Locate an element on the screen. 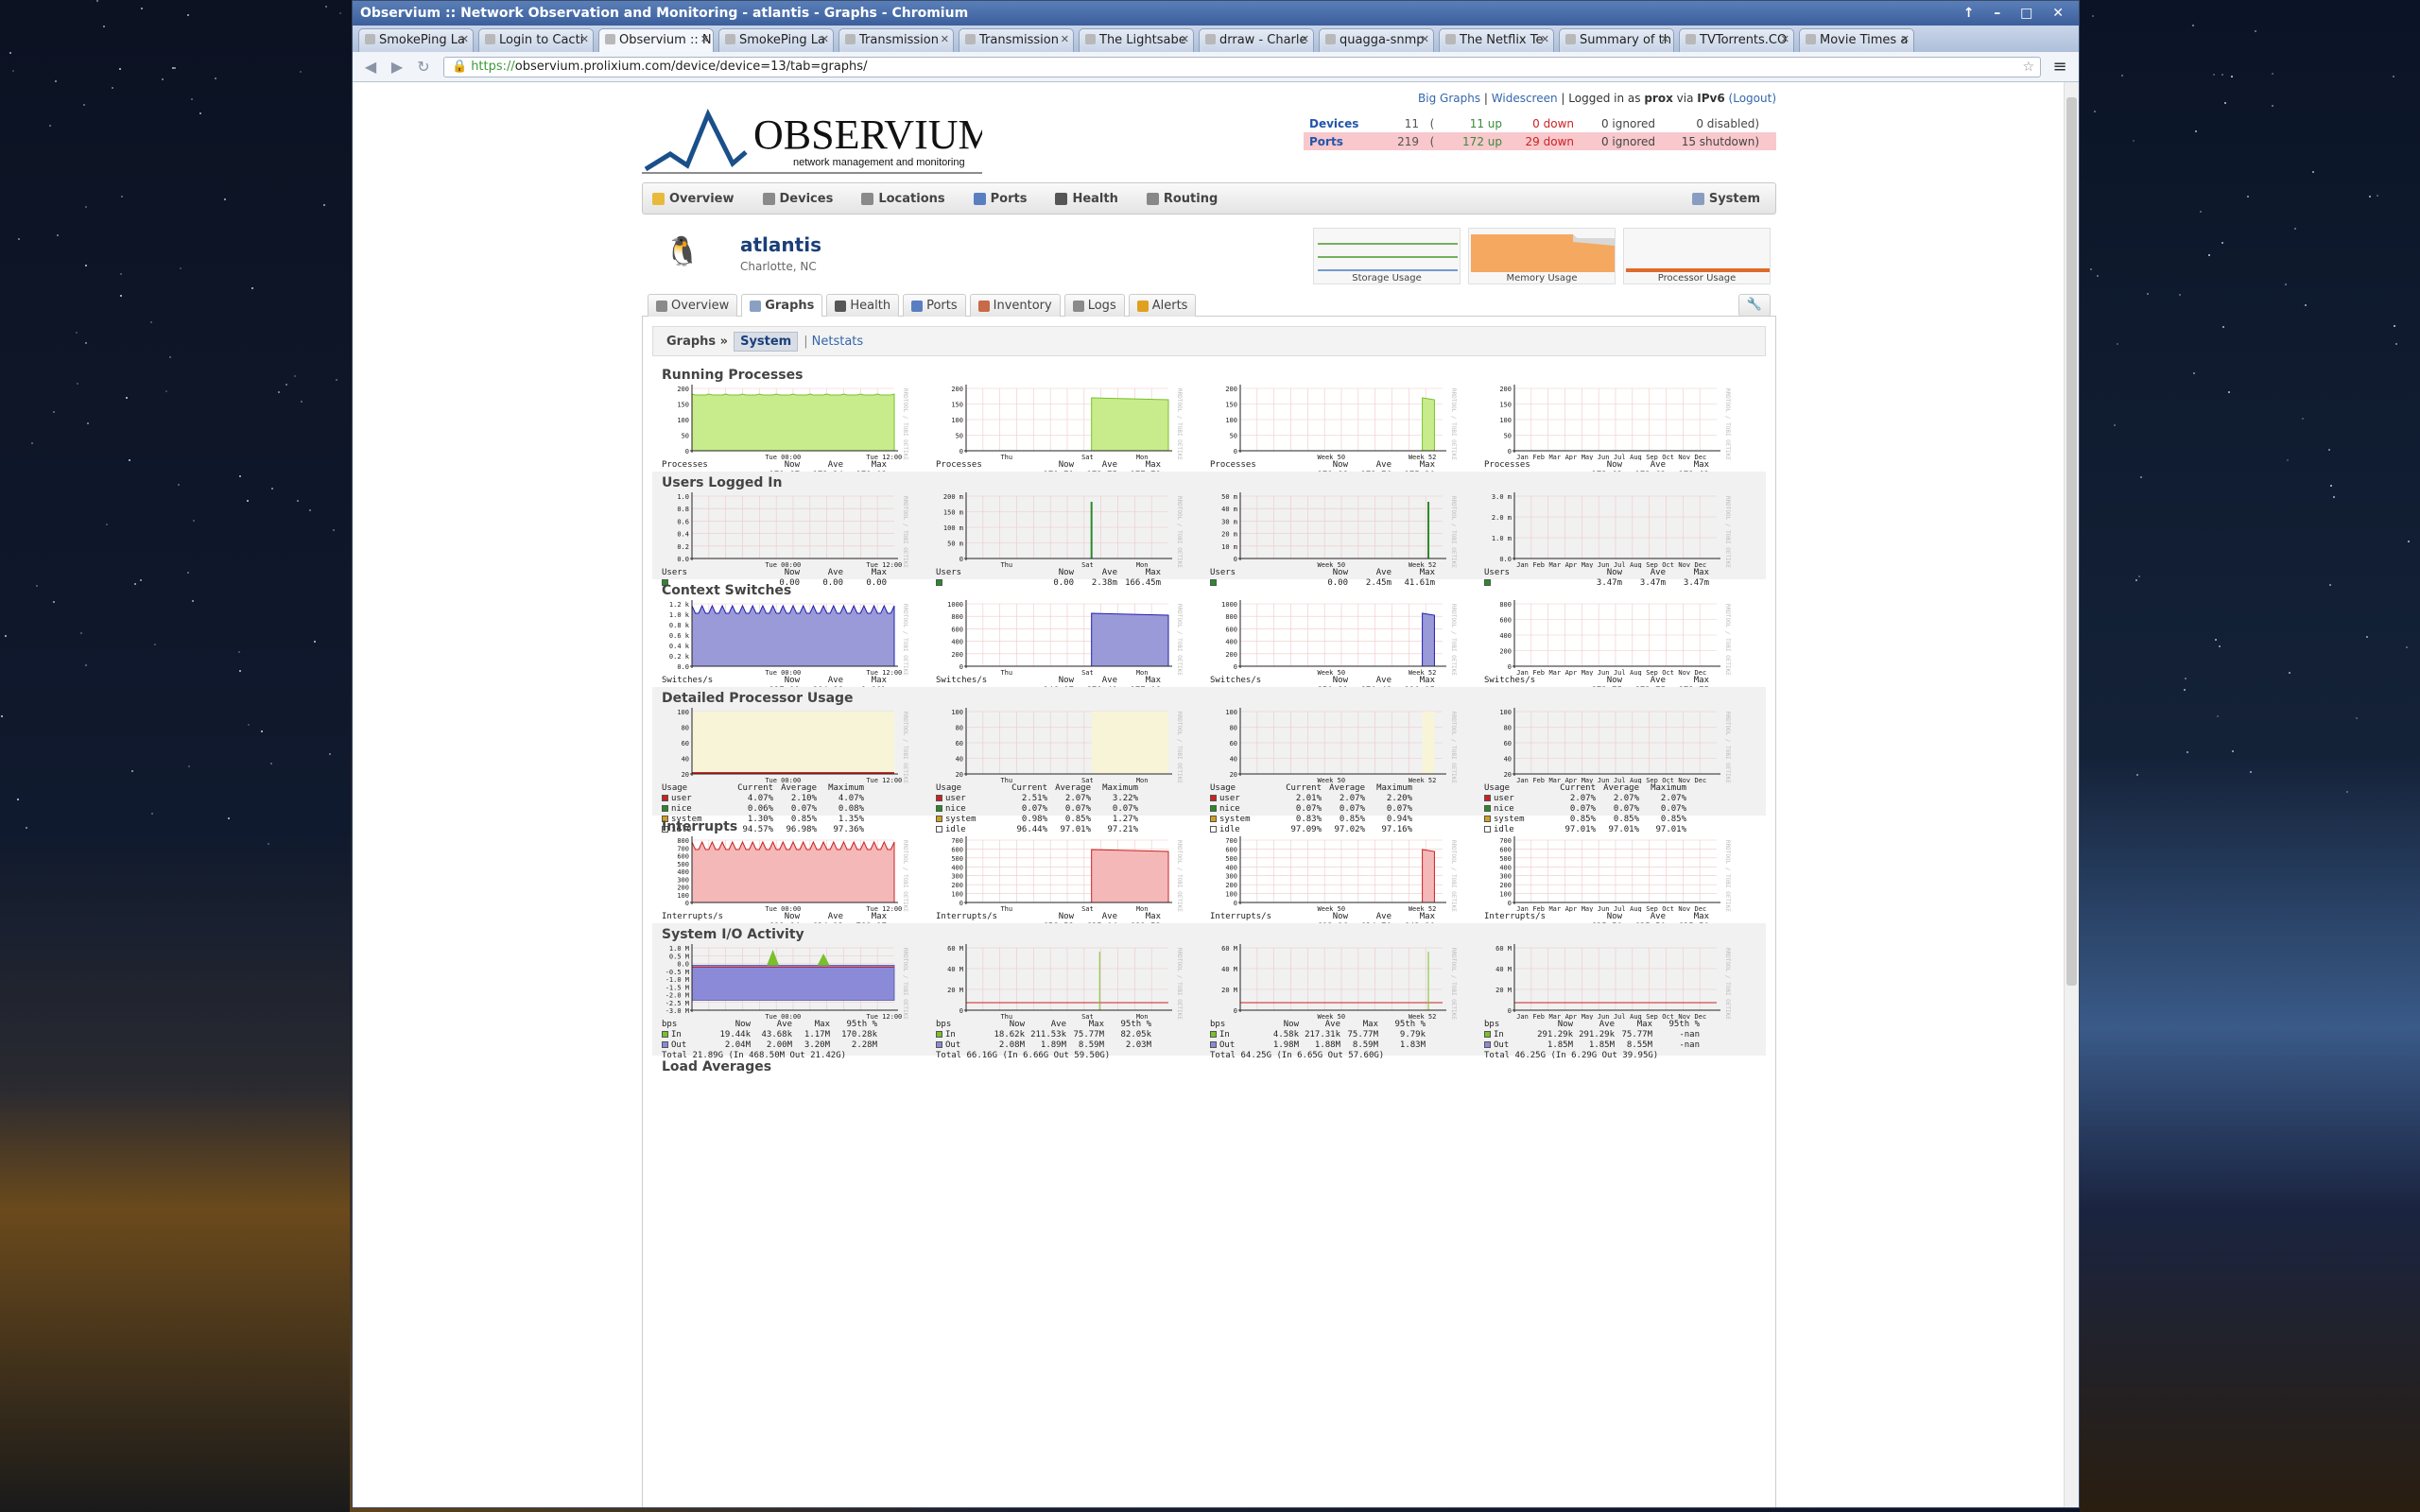 This screenshot has width=2420, height=1512. browser-tab: Observium :: N ✕ is located at coordinates (656, 40).